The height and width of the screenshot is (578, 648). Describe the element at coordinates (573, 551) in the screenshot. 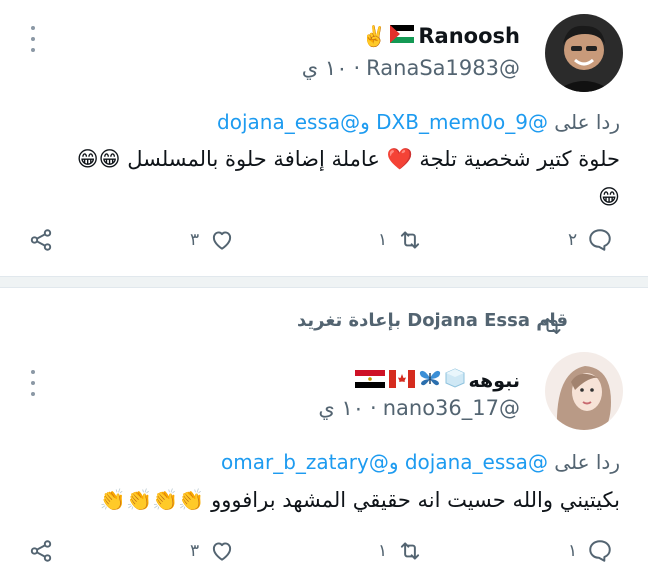

I see `reply-count: ١` at that location.